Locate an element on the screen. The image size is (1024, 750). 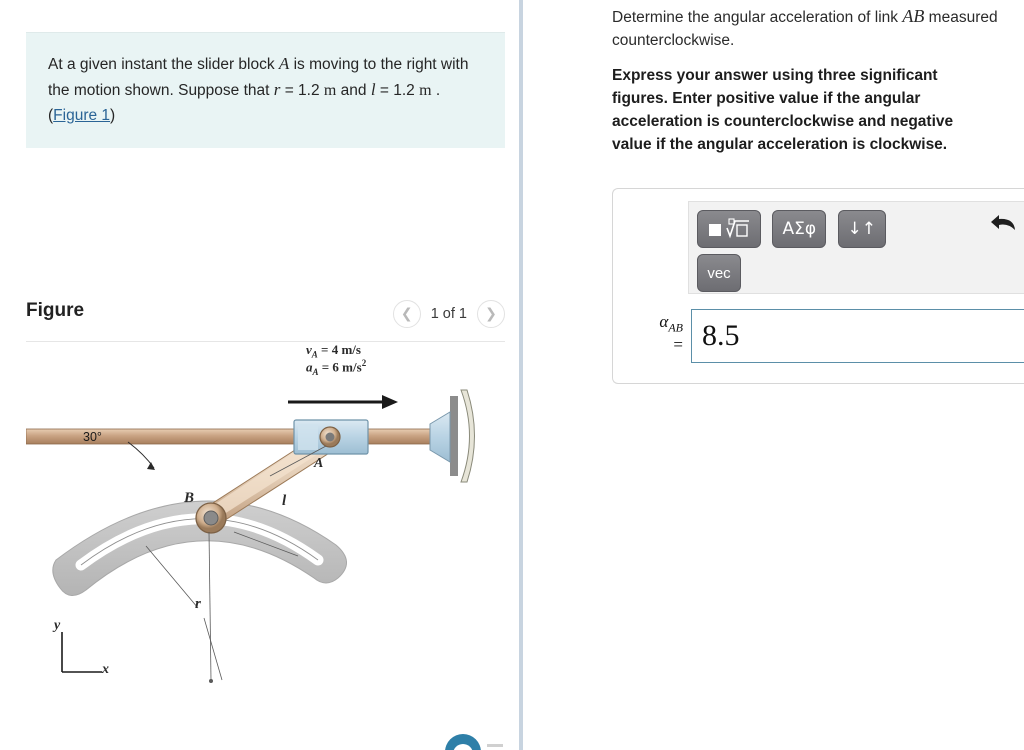
slider-block-A is located at coordinates (331, 437).